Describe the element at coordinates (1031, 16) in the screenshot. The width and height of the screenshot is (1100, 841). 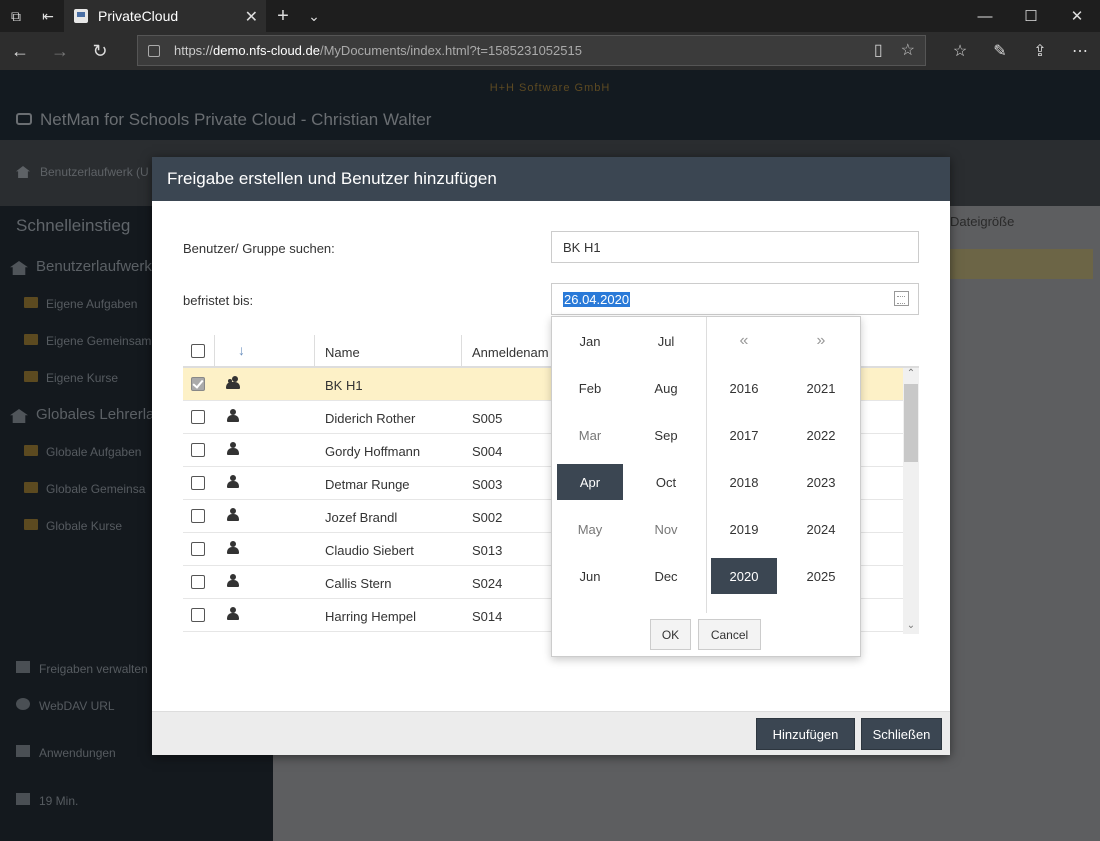
I see `maximize-icon: ☐` at that location.